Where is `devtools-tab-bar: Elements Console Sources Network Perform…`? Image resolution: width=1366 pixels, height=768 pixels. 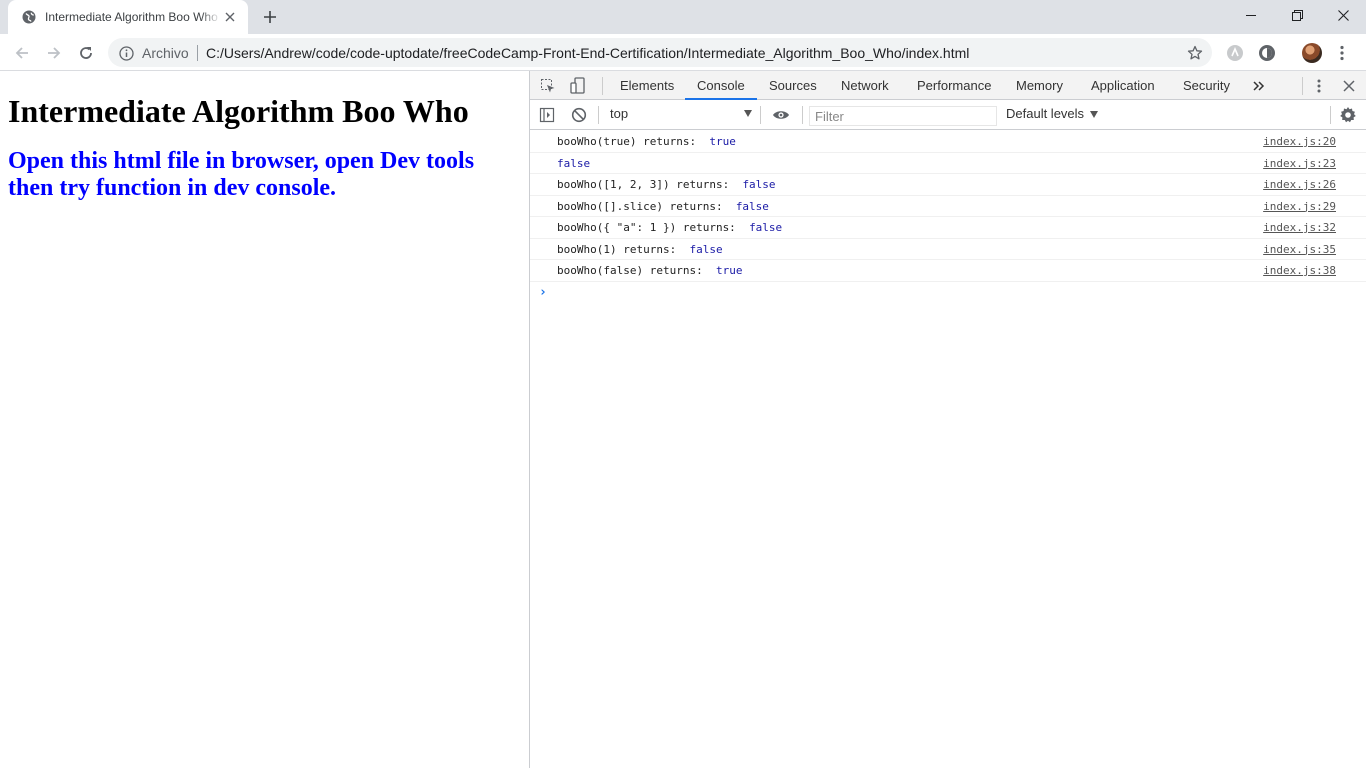
devtools-tab-bar: Elements Console Sources Network Perform… is located at coordinates (948, 85).